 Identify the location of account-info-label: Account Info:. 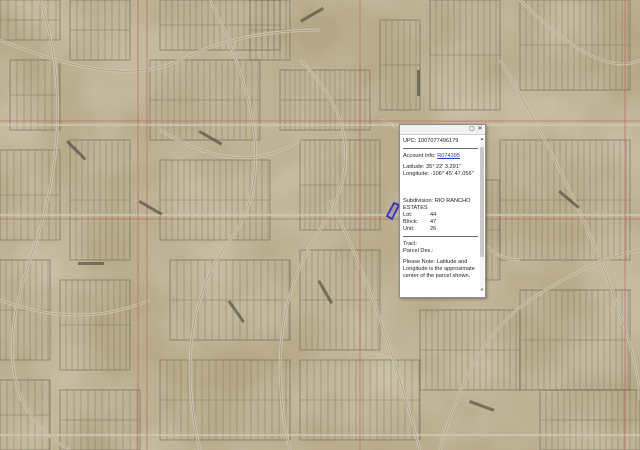
(420, 156).